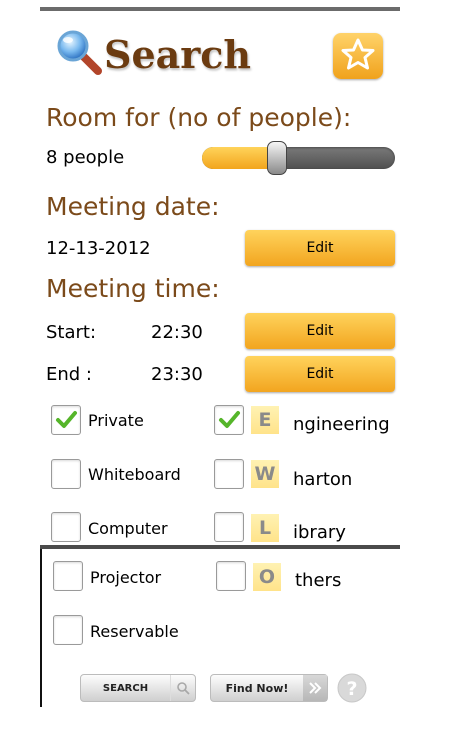 This screenshot has width=464, height=738. What do you see at coordinates (267, 577) in the screenshot?
I see `others-letter-badge: O` at bounding box center [267, 577].